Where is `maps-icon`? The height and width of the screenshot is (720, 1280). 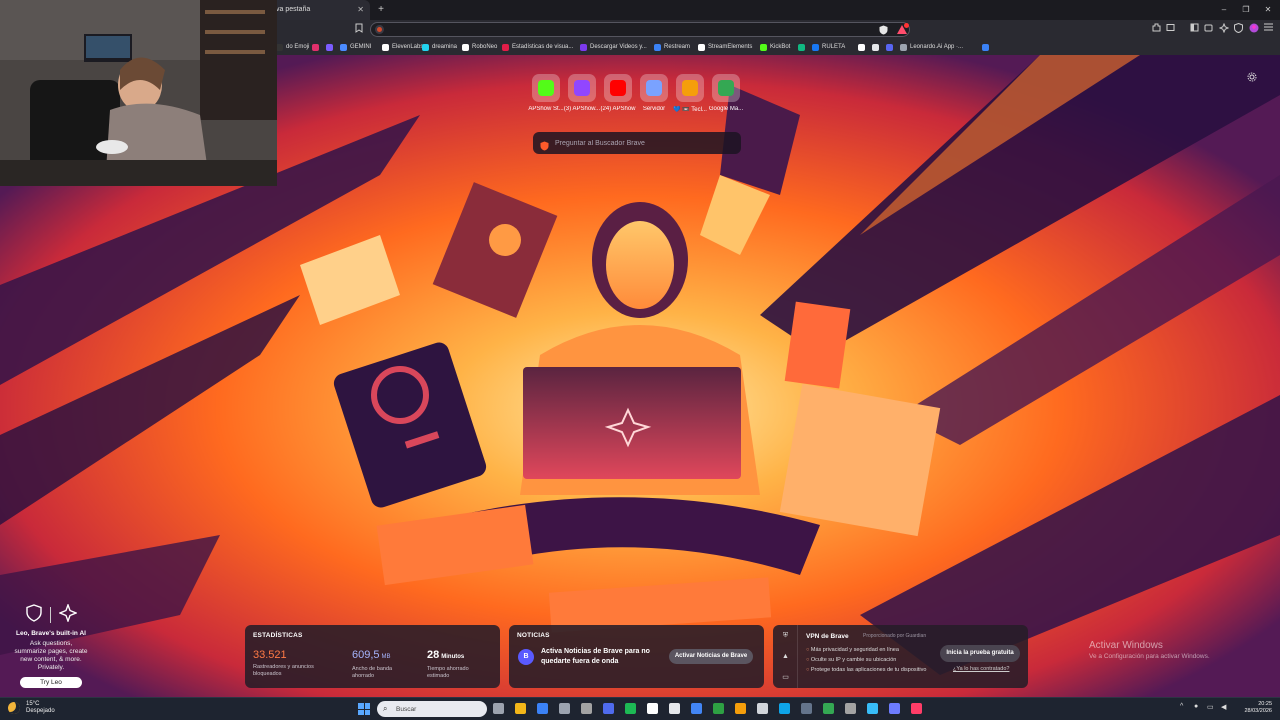
maps-icon is located at coordinates (726, 88).